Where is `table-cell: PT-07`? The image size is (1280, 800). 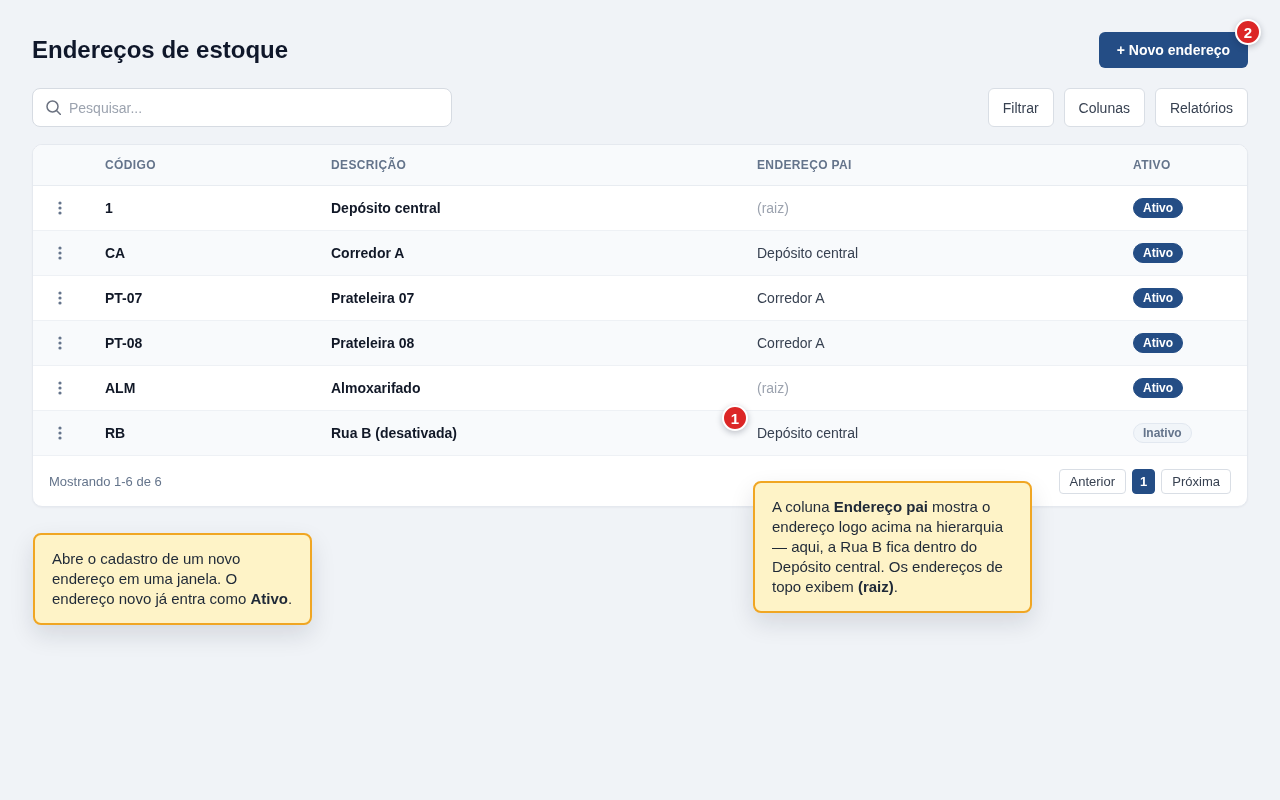
table-cell: PT-07 is located at coordinates (124, 298).